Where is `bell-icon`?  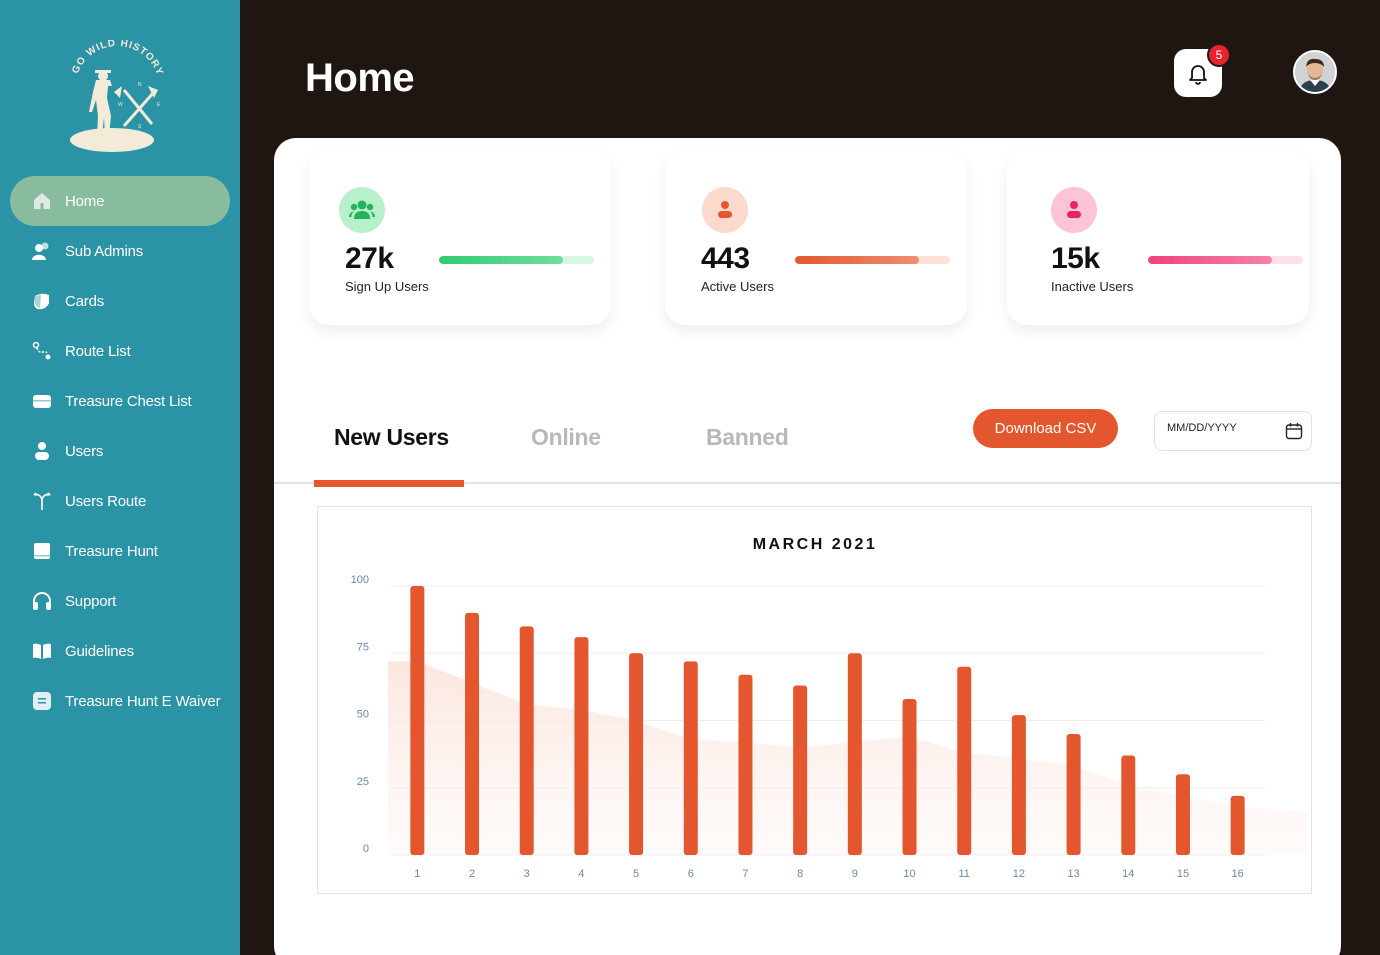 bell-icon is located at coordinates (1198, 75).